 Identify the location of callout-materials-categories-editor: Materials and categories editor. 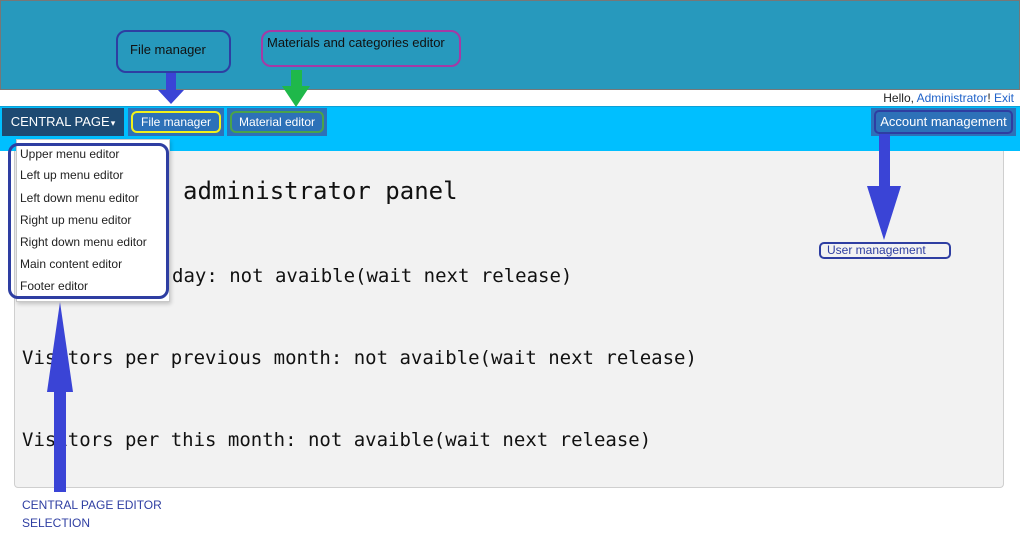
(361, 48).